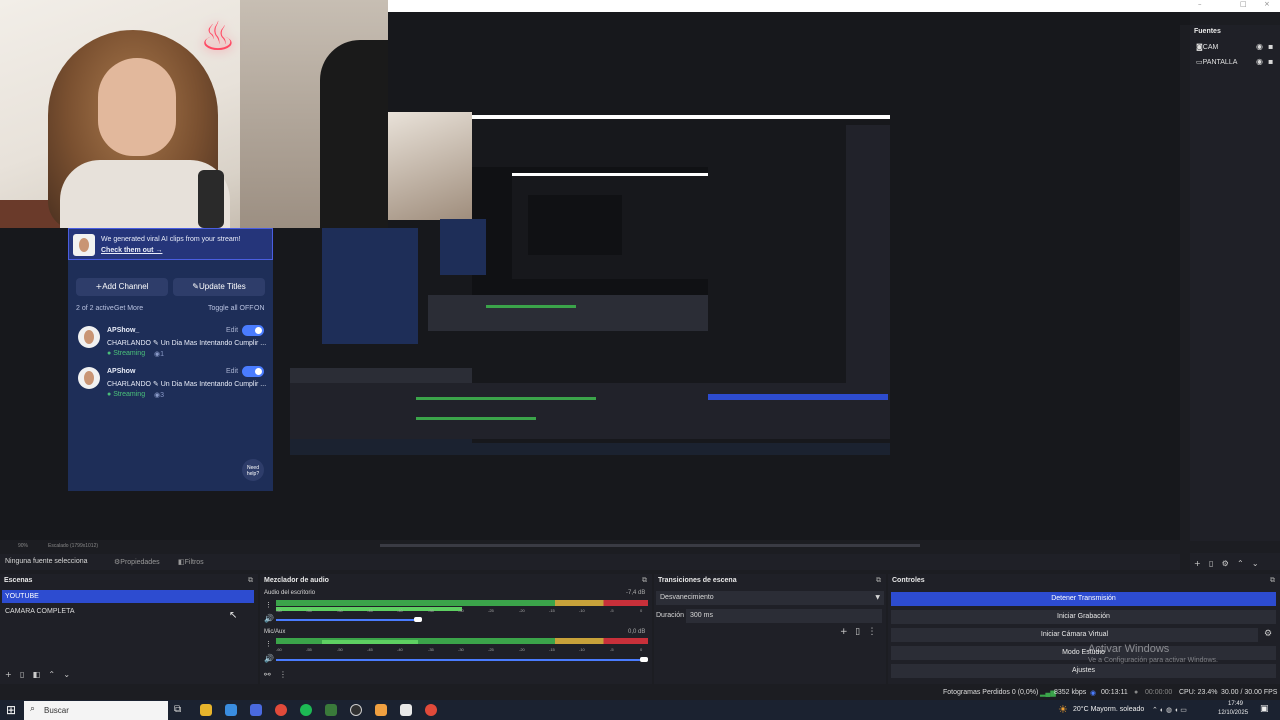 The image size is (1280, 720). What do you see at coordinates (1235, 704) in the screenshot?
I see `clock-time: 17:49` at bounding box center [1235, 704].